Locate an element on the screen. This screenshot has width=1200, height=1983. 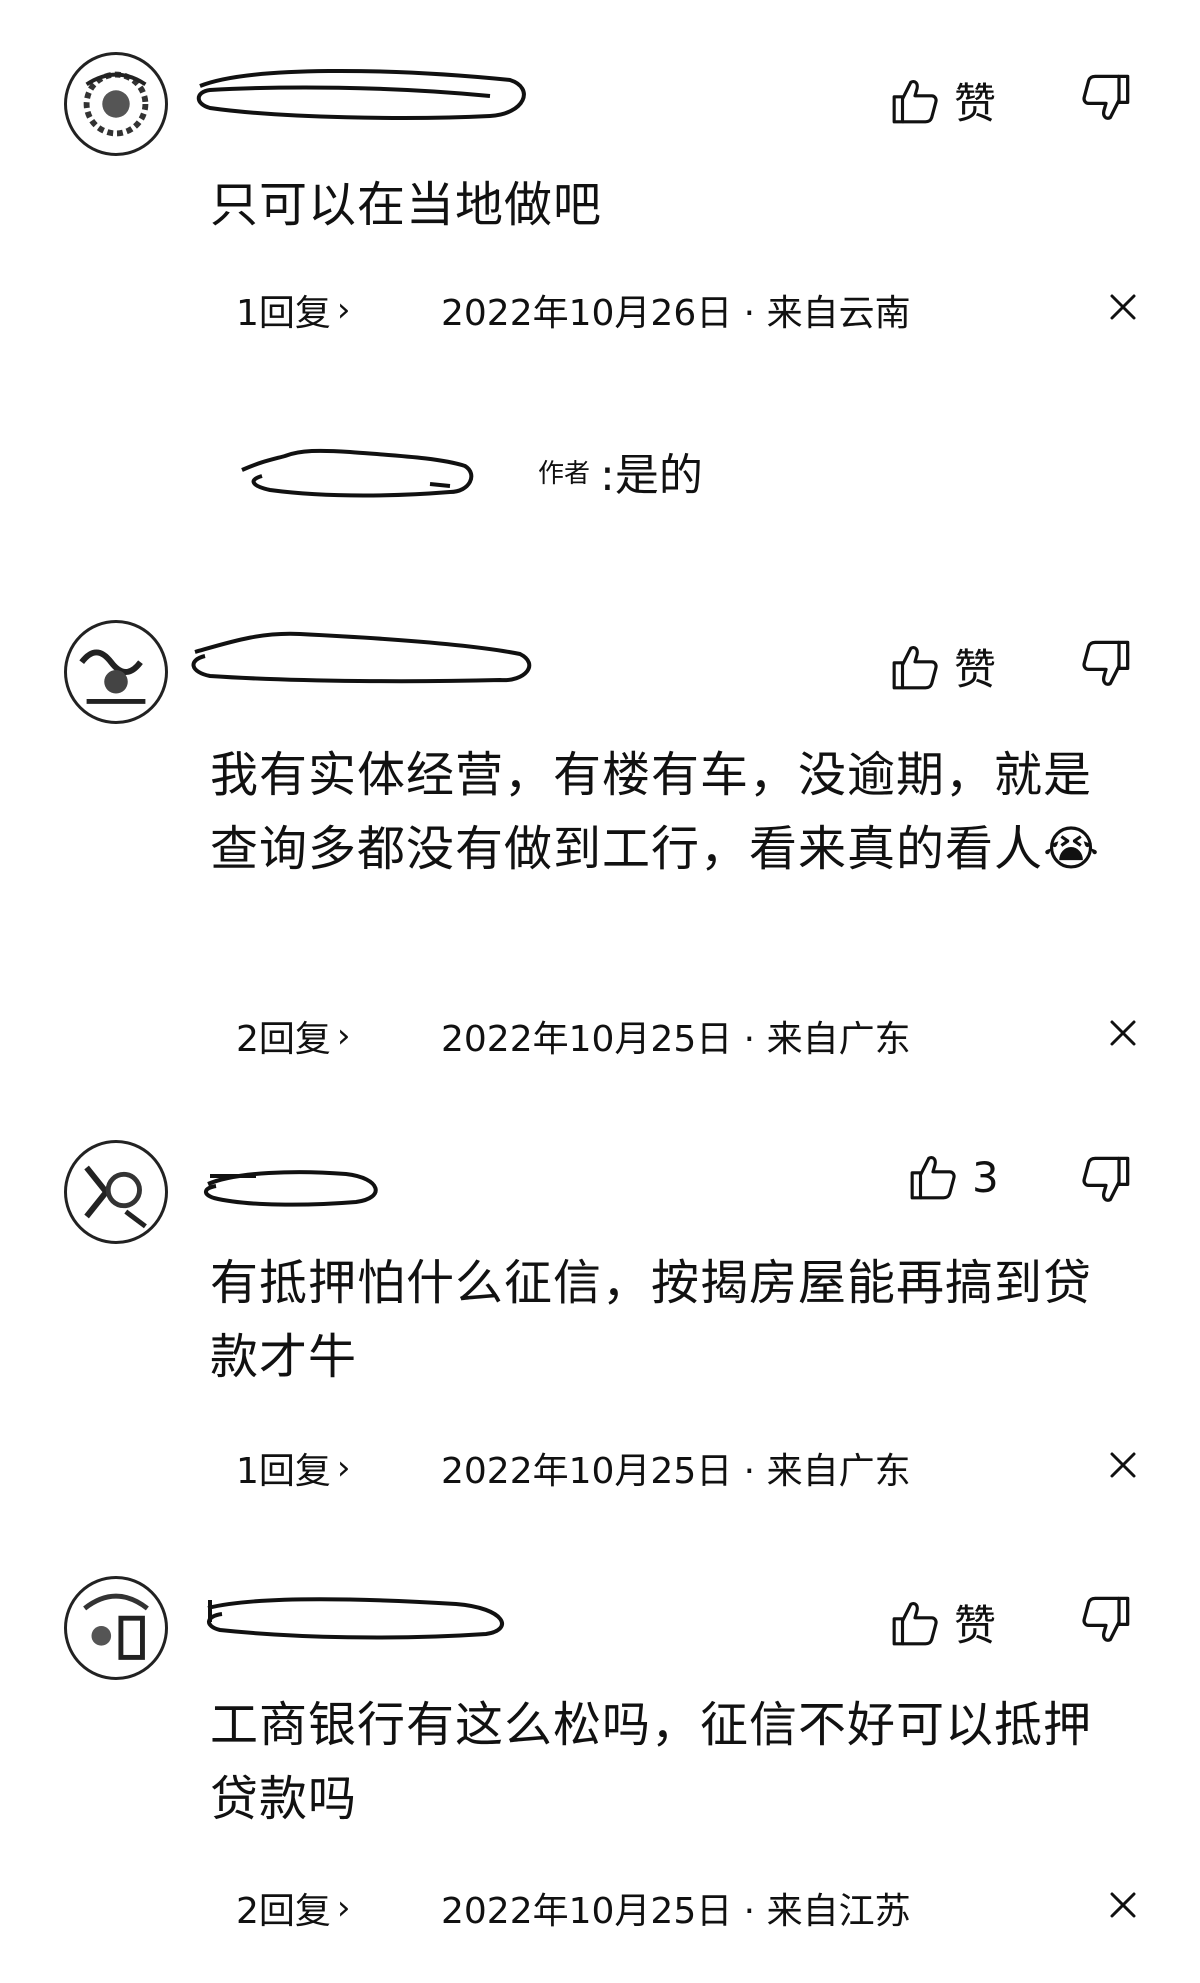
comment-meta: 1回复 › 2022年10月26日 · 来自云南 is located at coordinates (573, 310).